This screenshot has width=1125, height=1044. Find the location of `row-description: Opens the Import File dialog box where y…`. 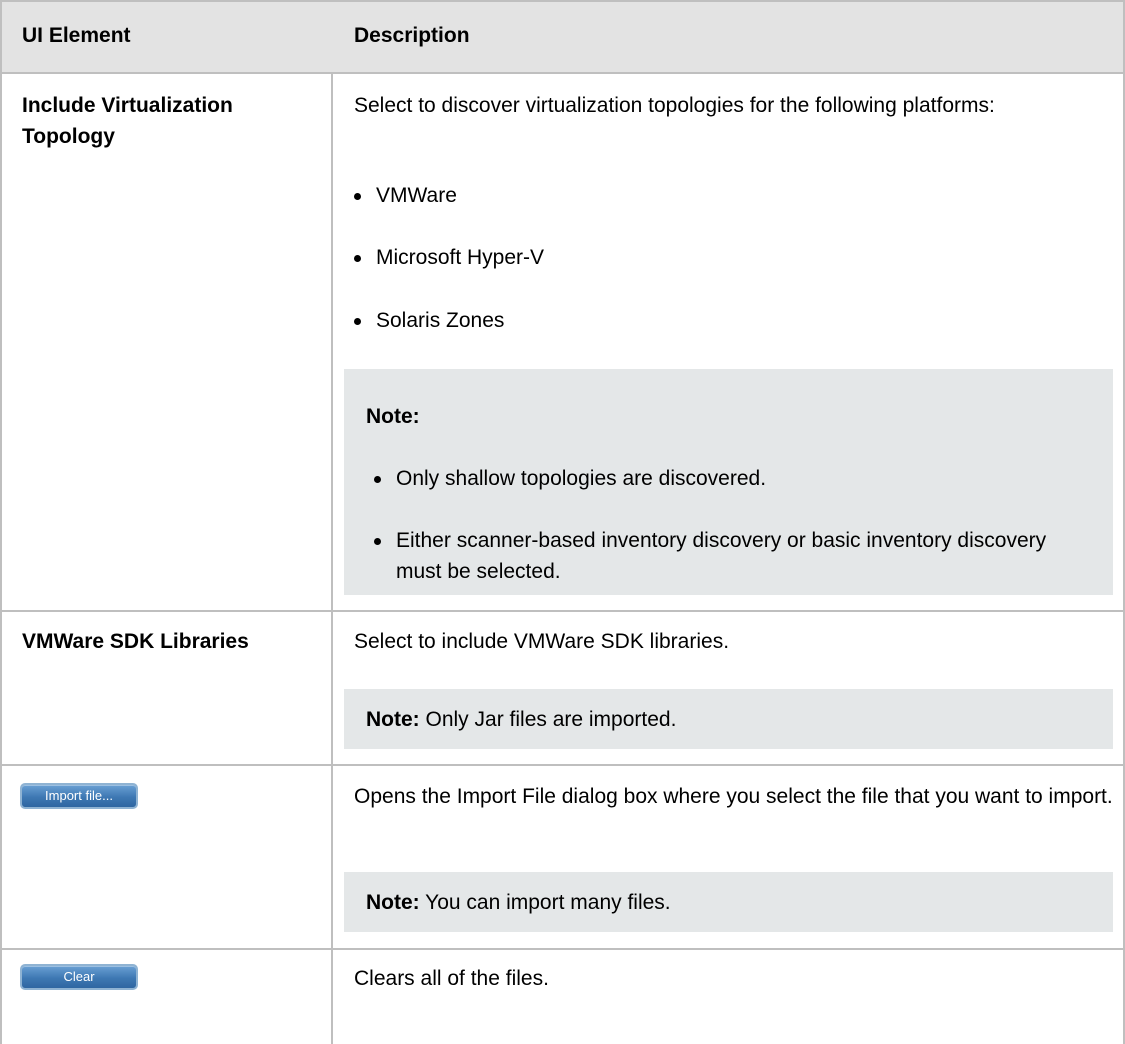

row-description: Opens the Import File dialog box where y… is located at coordinates (733, 796).